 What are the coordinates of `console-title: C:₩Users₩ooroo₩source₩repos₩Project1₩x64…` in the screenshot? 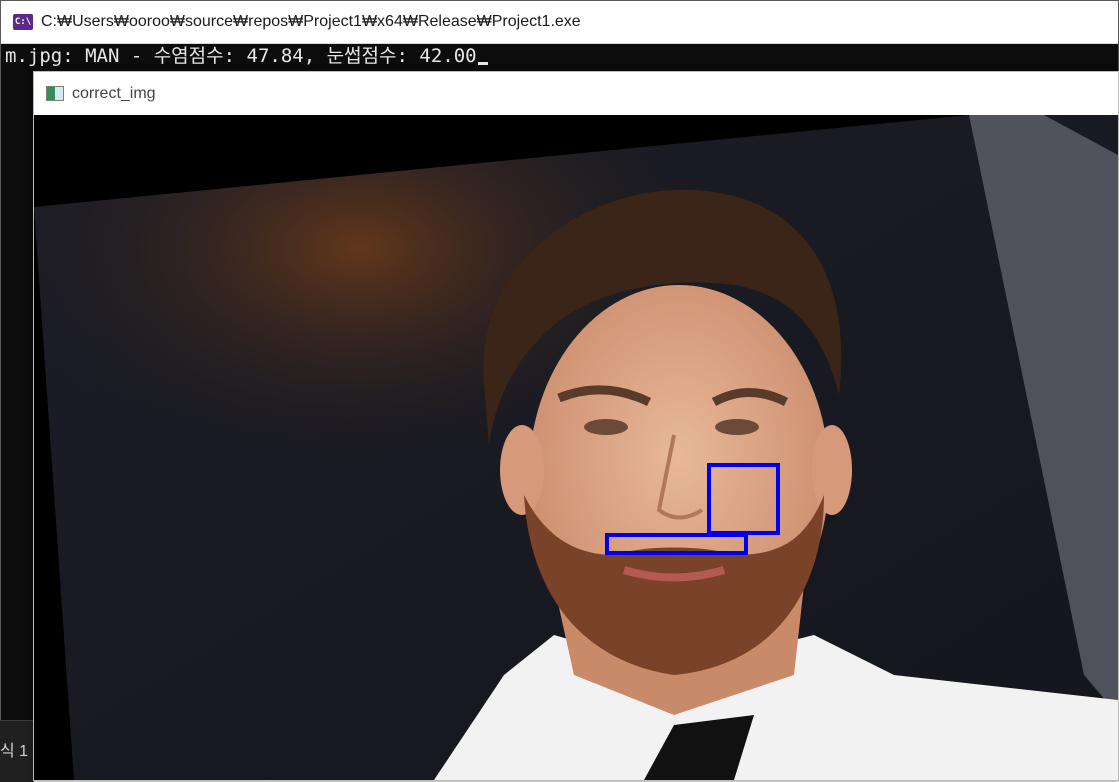 It's located at (311, 21).